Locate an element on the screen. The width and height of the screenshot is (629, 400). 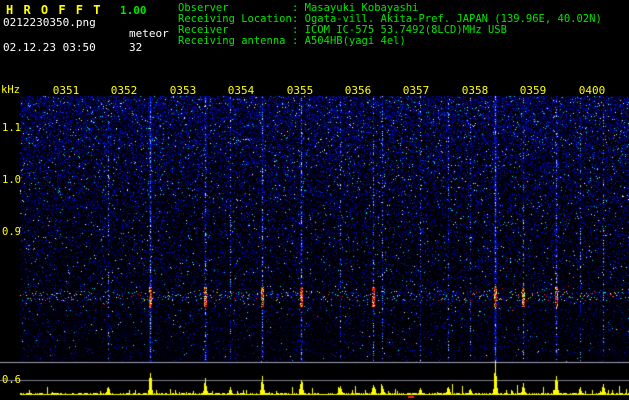
time-tick-0356: 0356 is located at coordinates (358, 90).